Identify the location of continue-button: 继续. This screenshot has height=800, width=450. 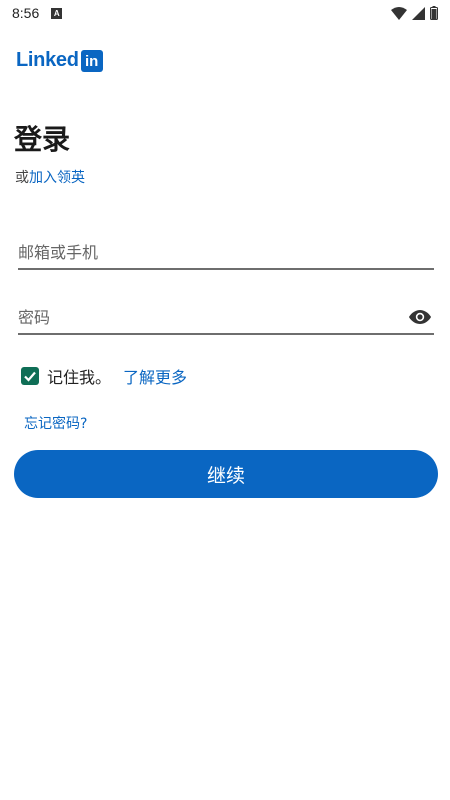
(226, 474).